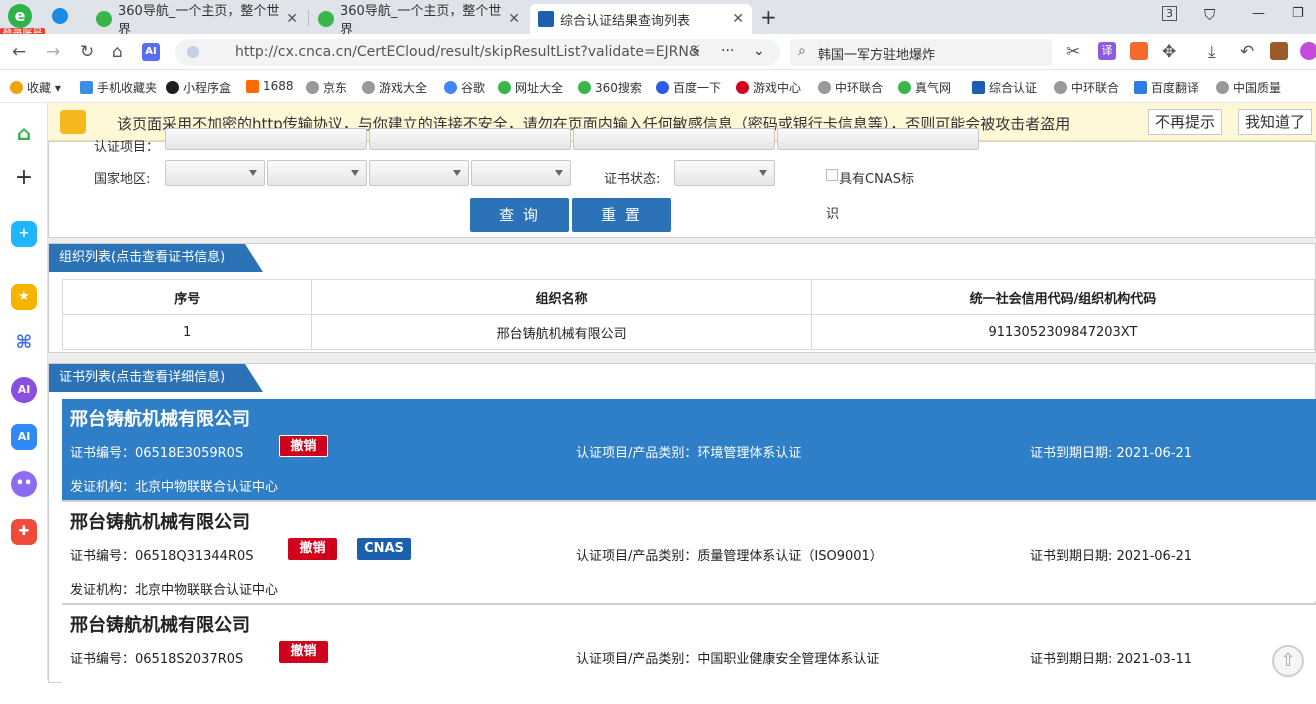 The height and width of the screenshot is (704, 1316). I want to click on more-icon: ···, so click(727, 51).